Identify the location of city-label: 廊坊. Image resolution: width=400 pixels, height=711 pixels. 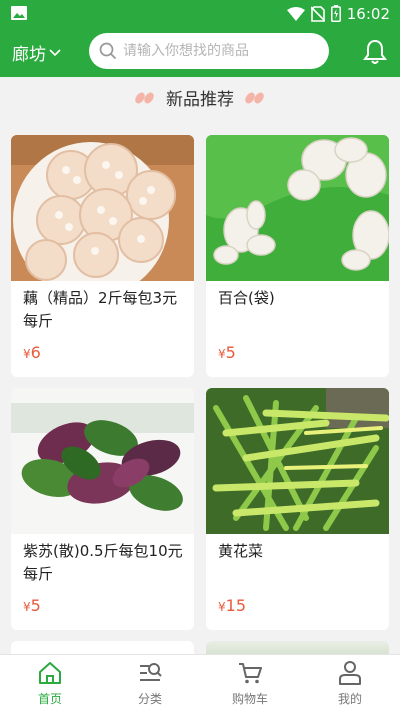
(29, 55).